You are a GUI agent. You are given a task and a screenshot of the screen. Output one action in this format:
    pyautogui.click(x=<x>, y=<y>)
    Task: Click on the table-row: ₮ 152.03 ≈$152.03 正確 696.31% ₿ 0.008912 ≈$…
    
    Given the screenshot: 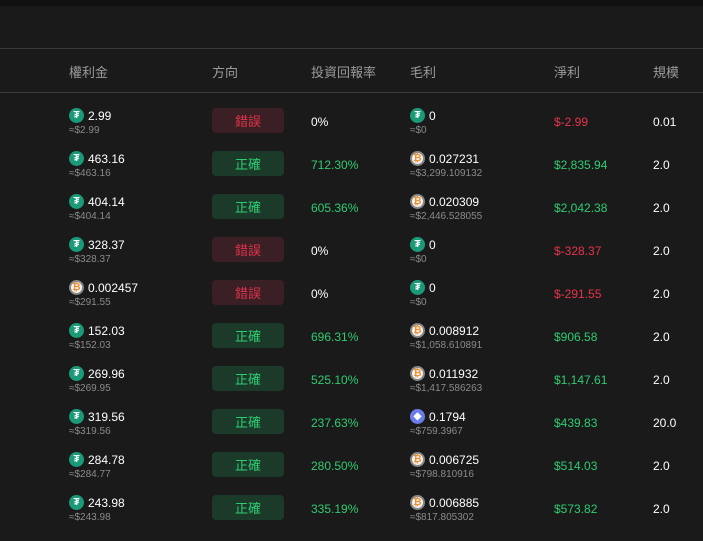 What is the action you would take?
    pyautogui.click(x=351, y=335)
    